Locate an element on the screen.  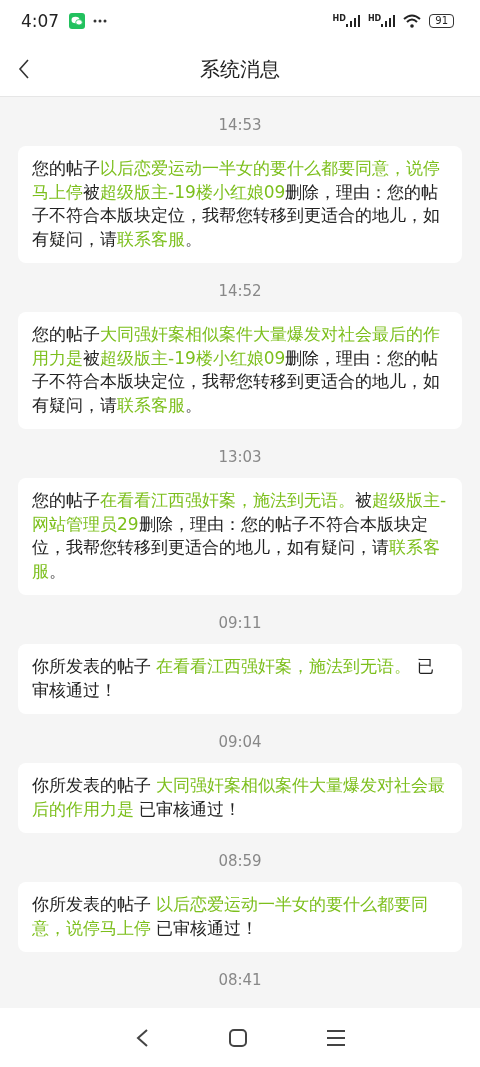
chat-app-icon is located at coordinates (77, 21).